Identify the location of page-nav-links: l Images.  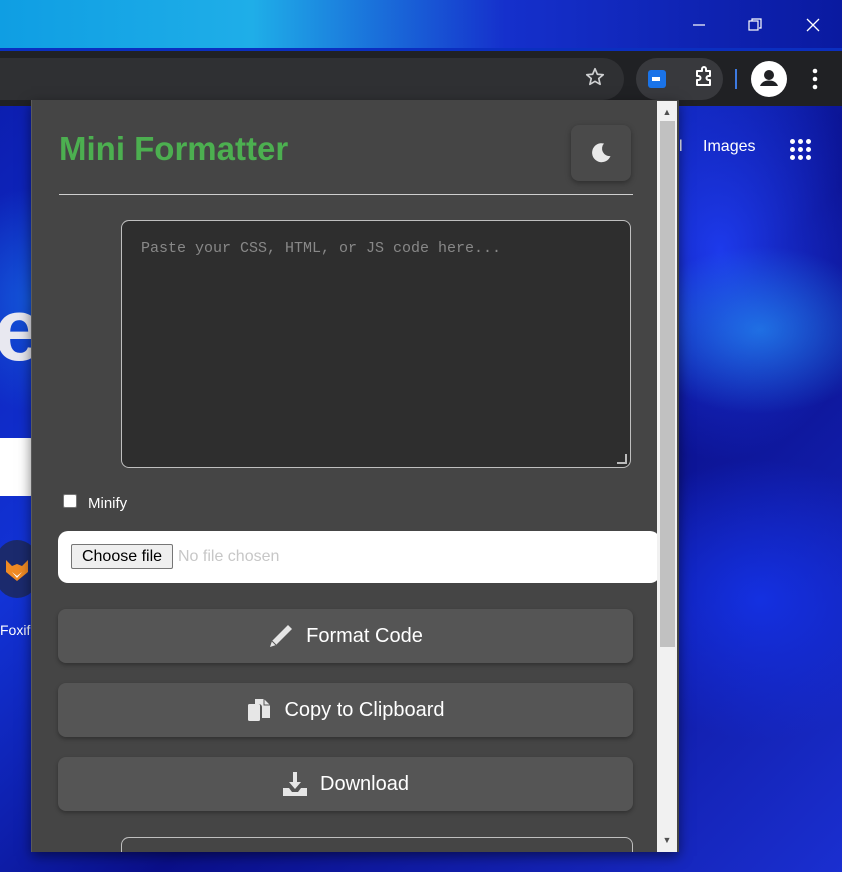
(717, 147).